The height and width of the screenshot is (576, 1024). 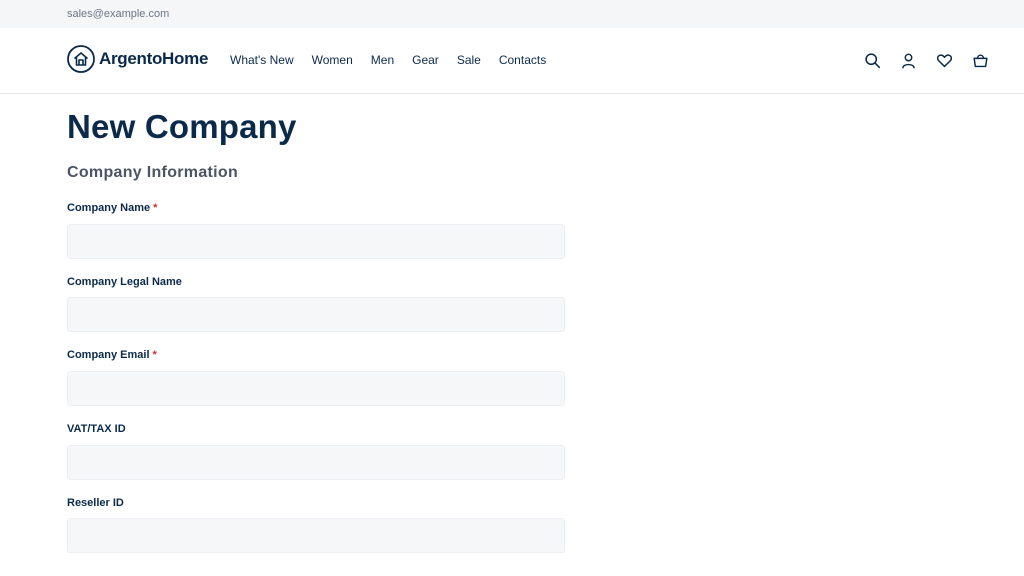 I want to click on nav-item-whats-new: What's New, so click(x=262, y=60).